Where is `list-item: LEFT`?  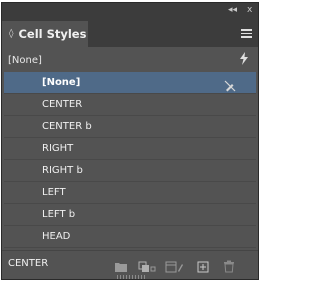
list-item: LEFT is located at coordinates (130, 193).